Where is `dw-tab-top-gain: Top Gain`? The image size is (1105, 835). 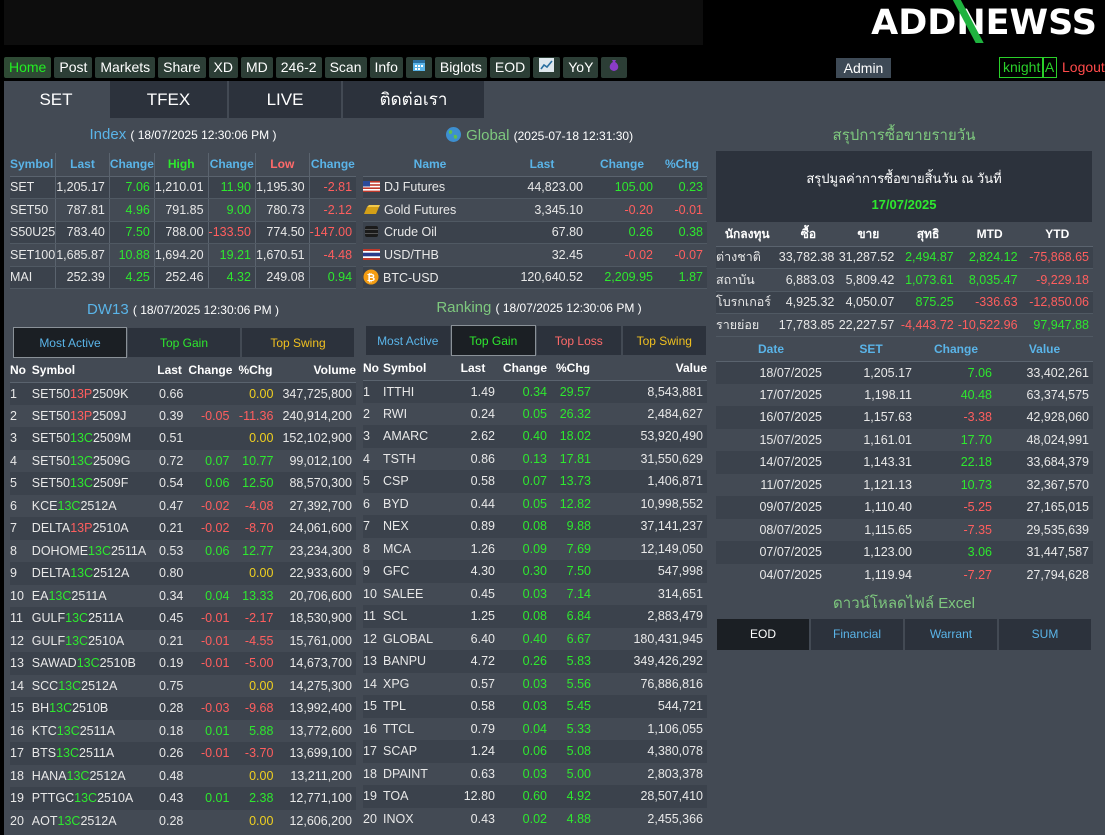
dw-tab-top-gain: Top Gain is located at coordinates (184, 342).